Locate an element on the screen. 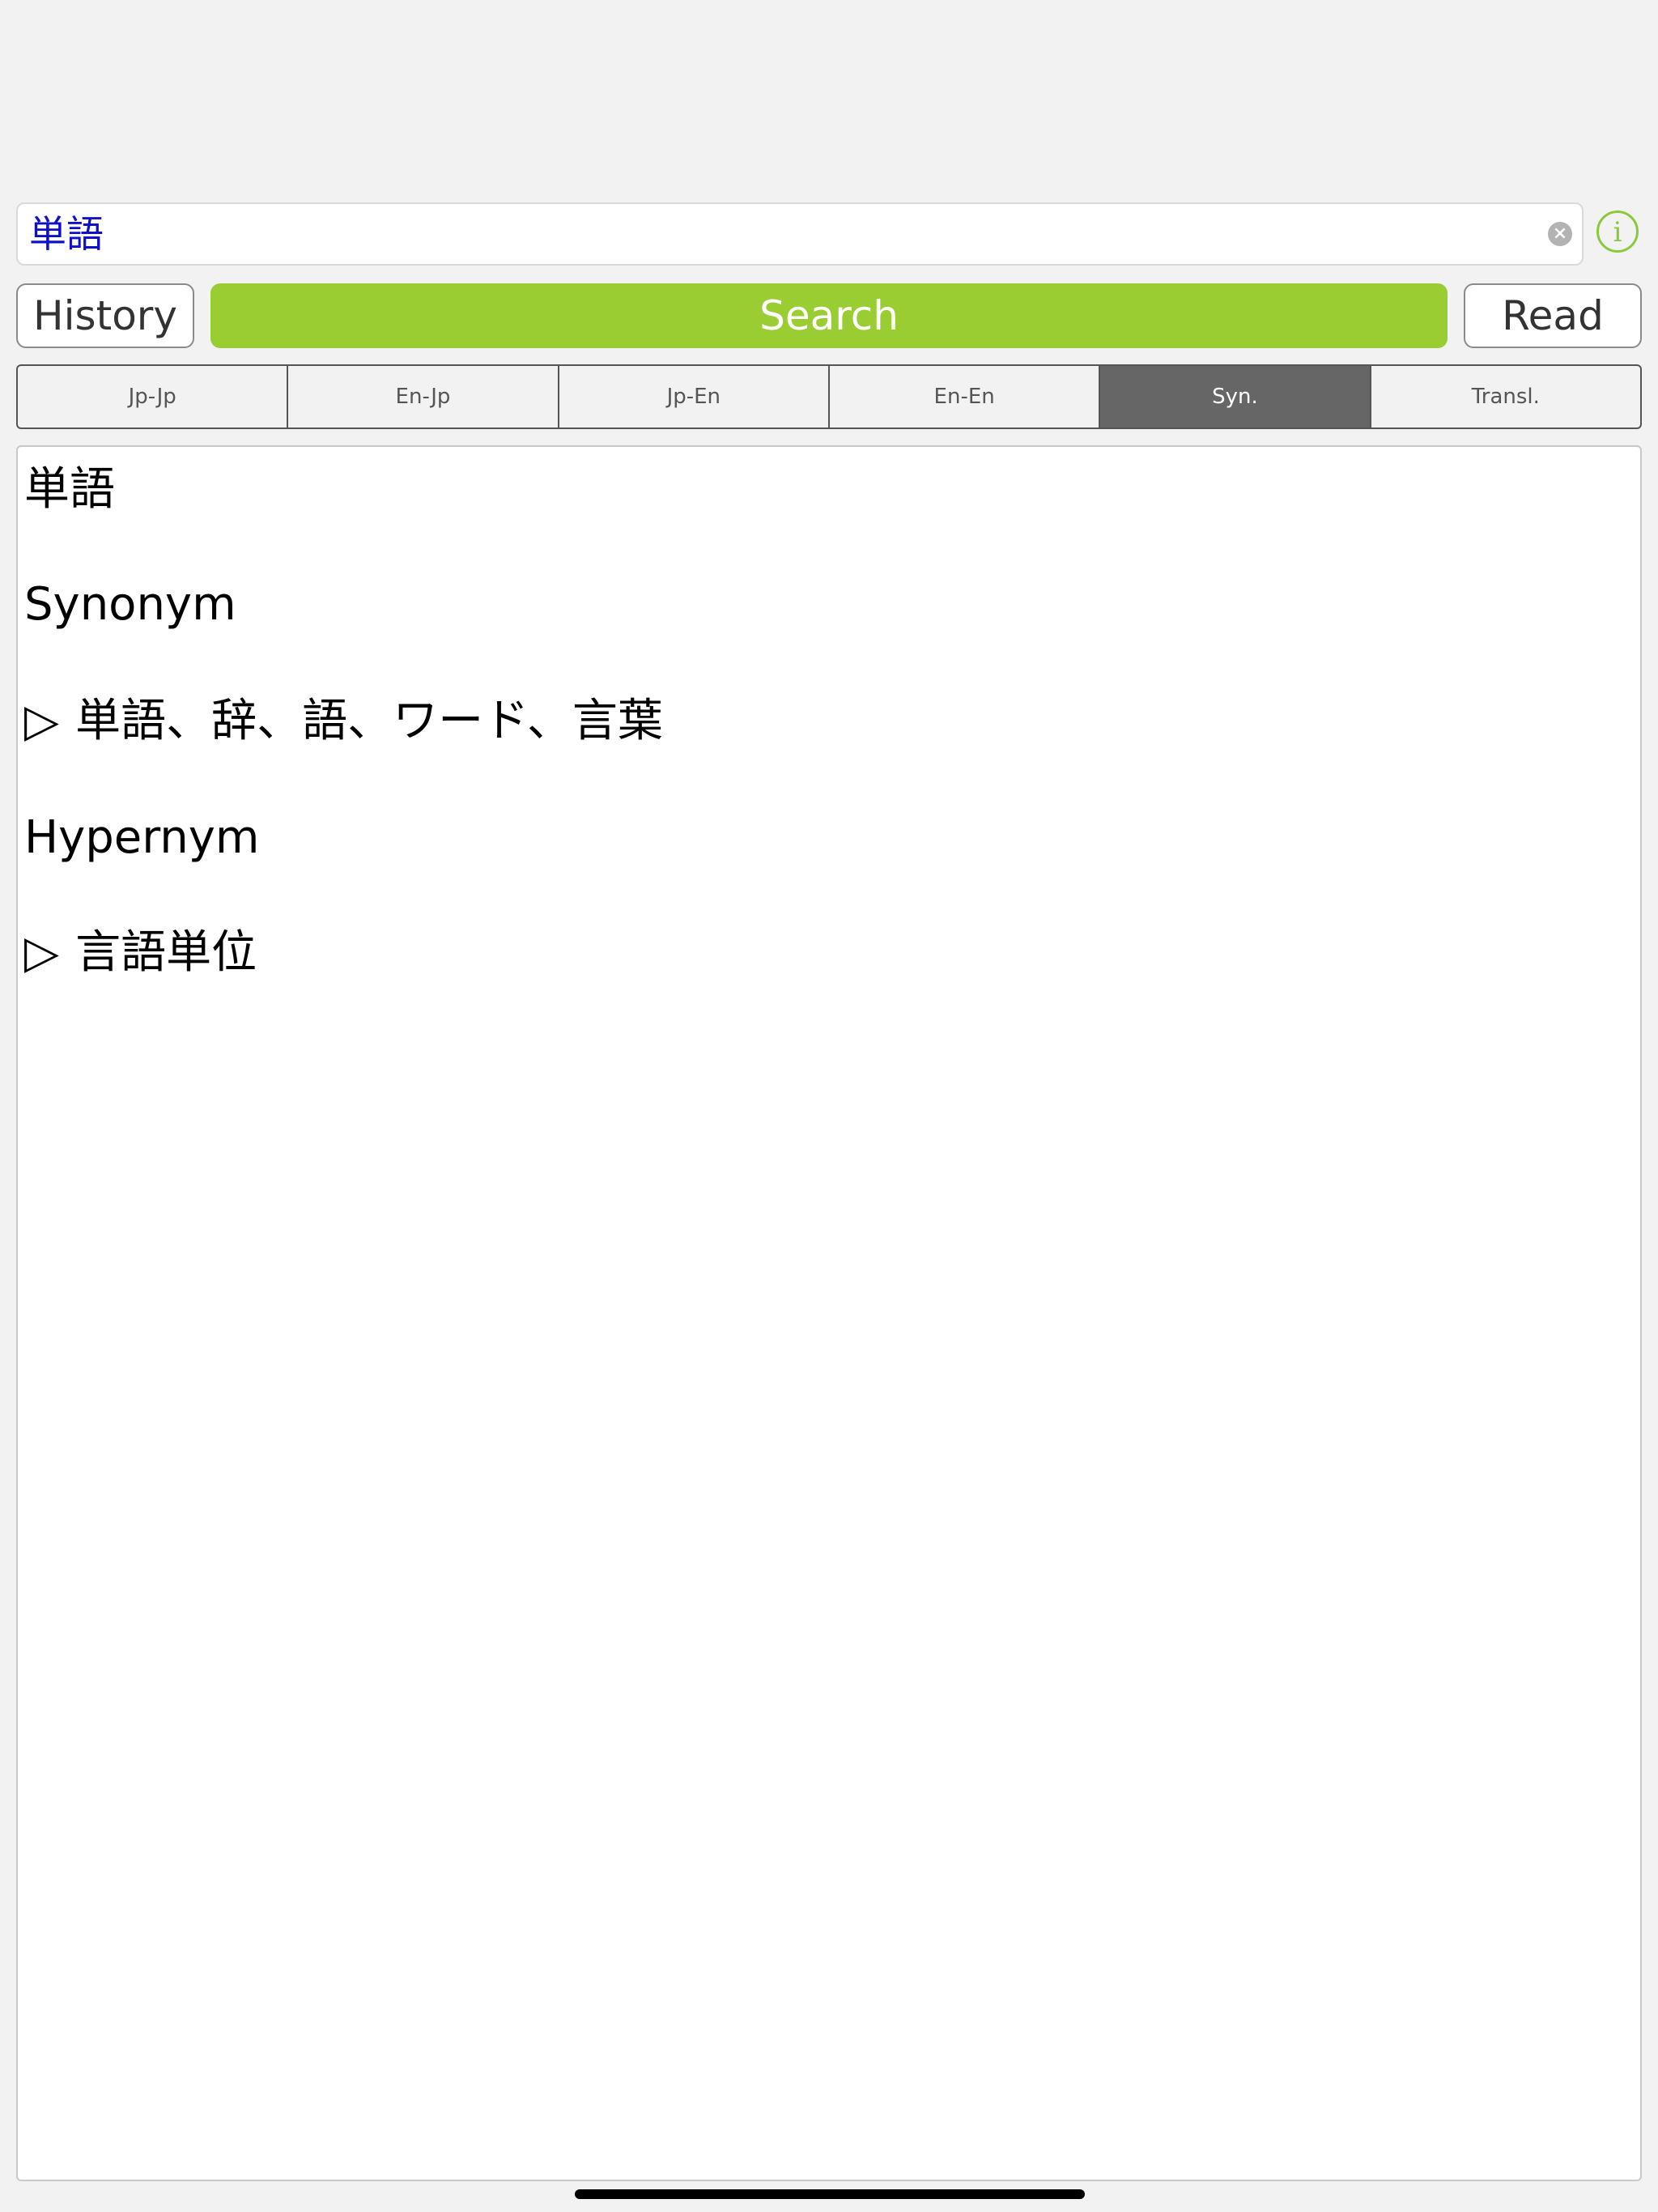 The height and width of the screenshot is (2212, 1658). tab-en-jp: En-Jp is located at coordinates (423, 397).